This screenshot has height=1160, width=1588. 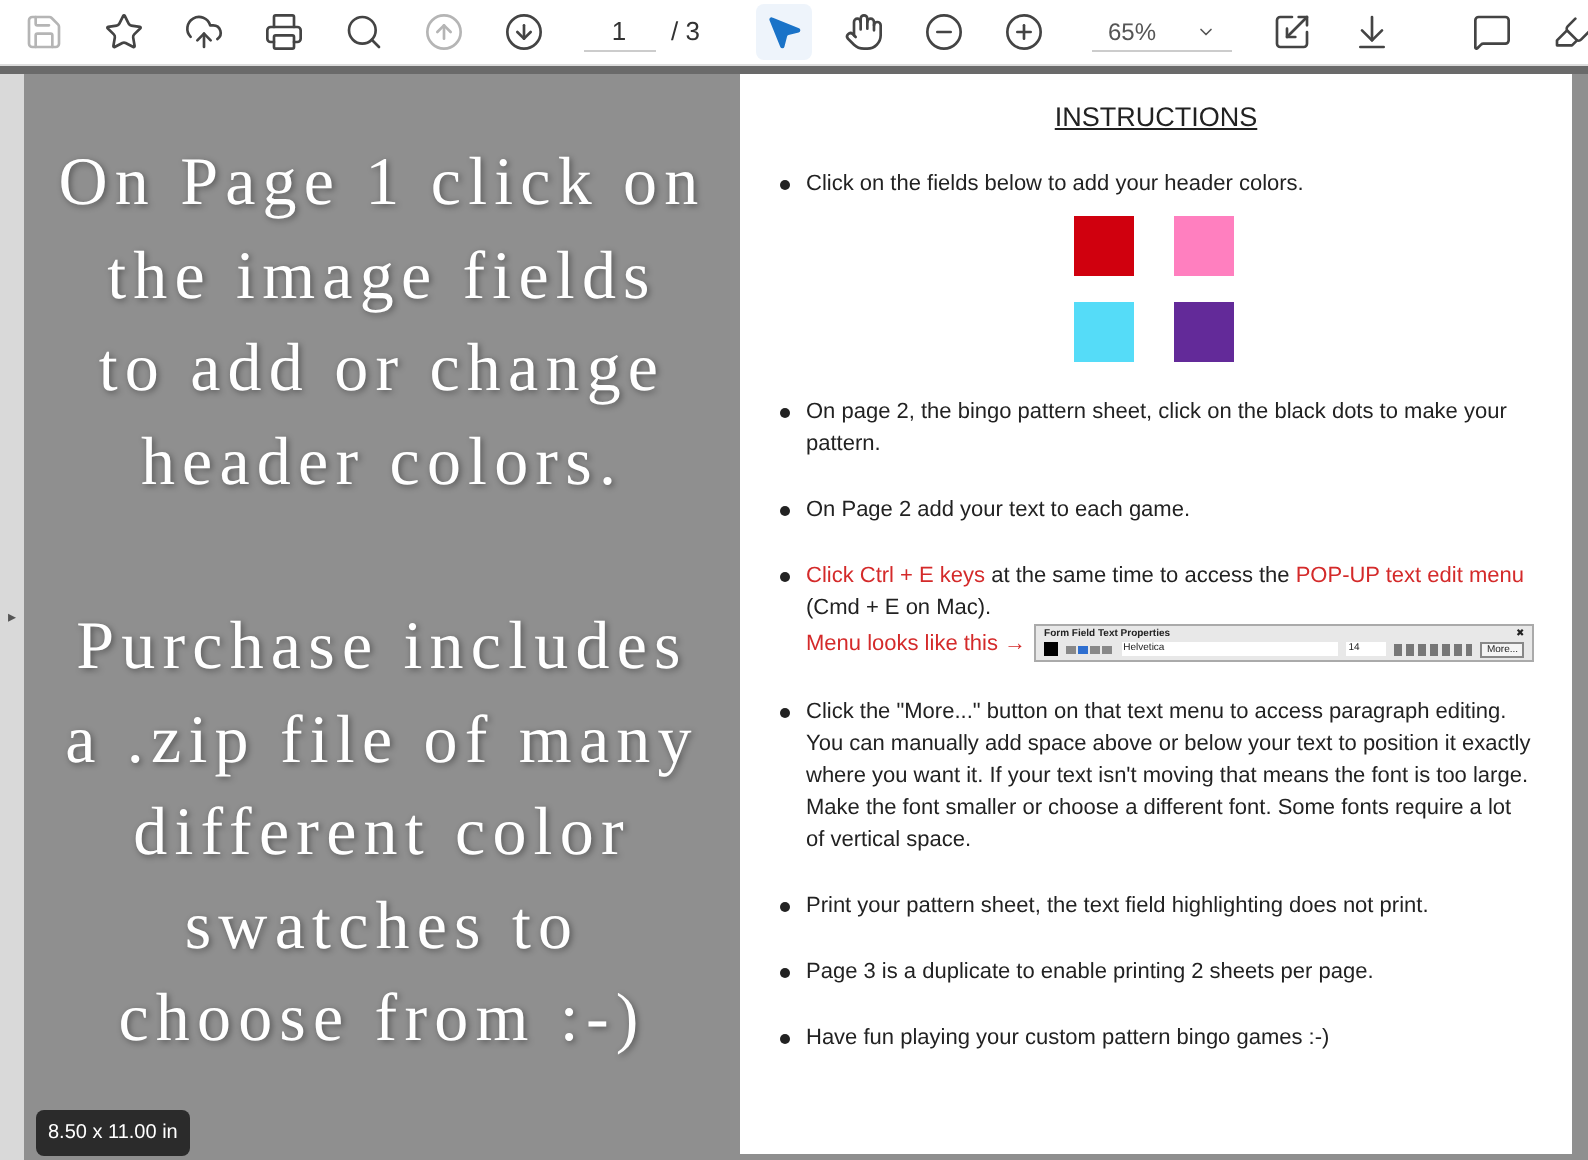 What do you see at coordinates (204, 32) in the screenshot?
I see `cloud-upload-icon` at bounding box center [204, 32].